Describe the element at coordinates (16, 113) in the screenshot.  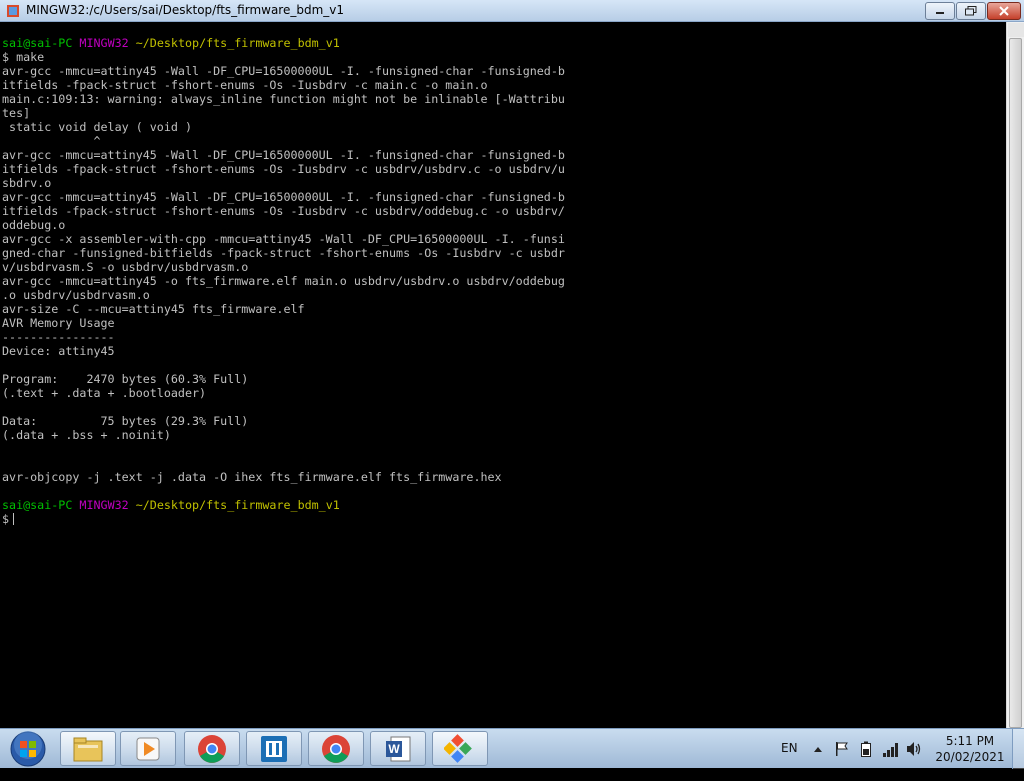
I see `output-line: tes]` at that location.